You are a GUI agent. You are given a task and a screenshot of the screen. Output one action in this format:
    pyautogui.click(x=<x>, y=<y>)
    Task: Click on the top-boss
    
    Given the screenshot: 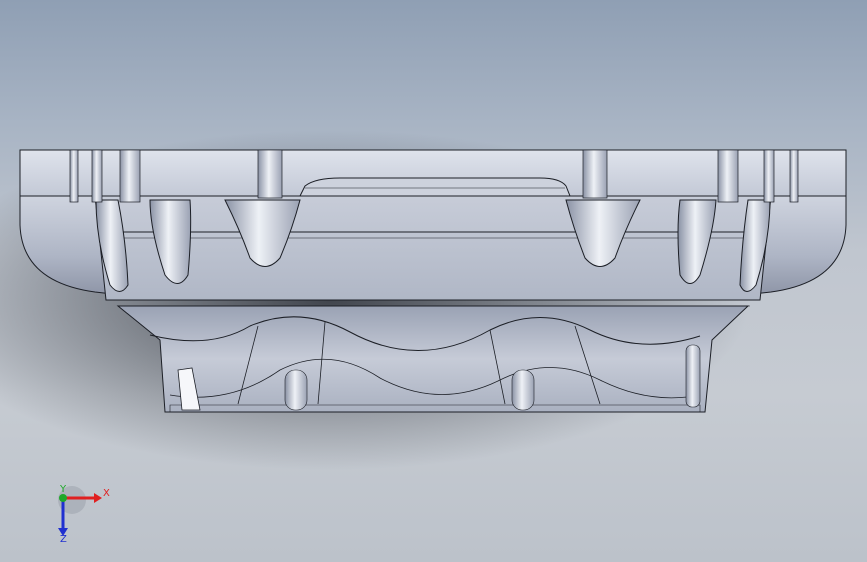 What is the action you would take?
    pyautogui.click(x=435, y=187)
    